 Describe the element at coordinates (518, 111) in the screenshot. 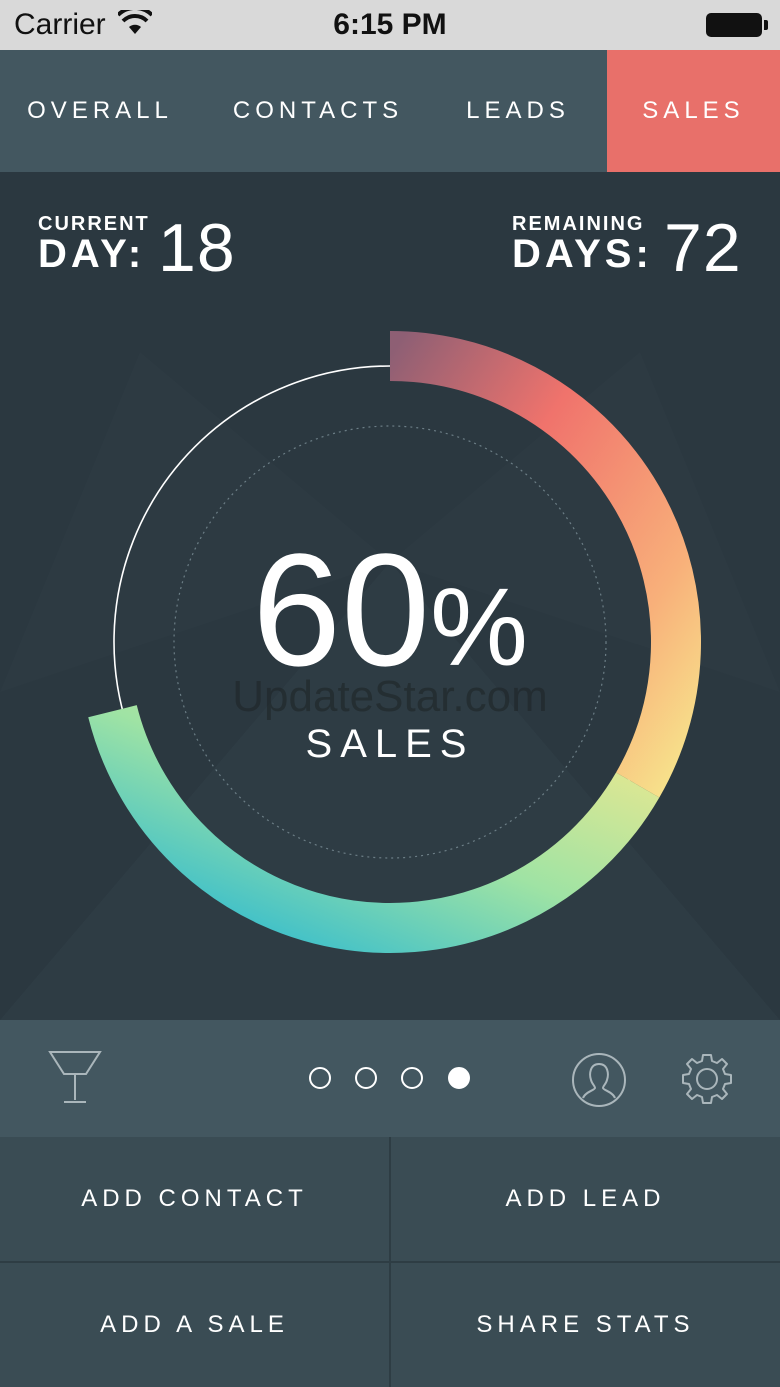

I see `tab-leads: LEADS` at that location.